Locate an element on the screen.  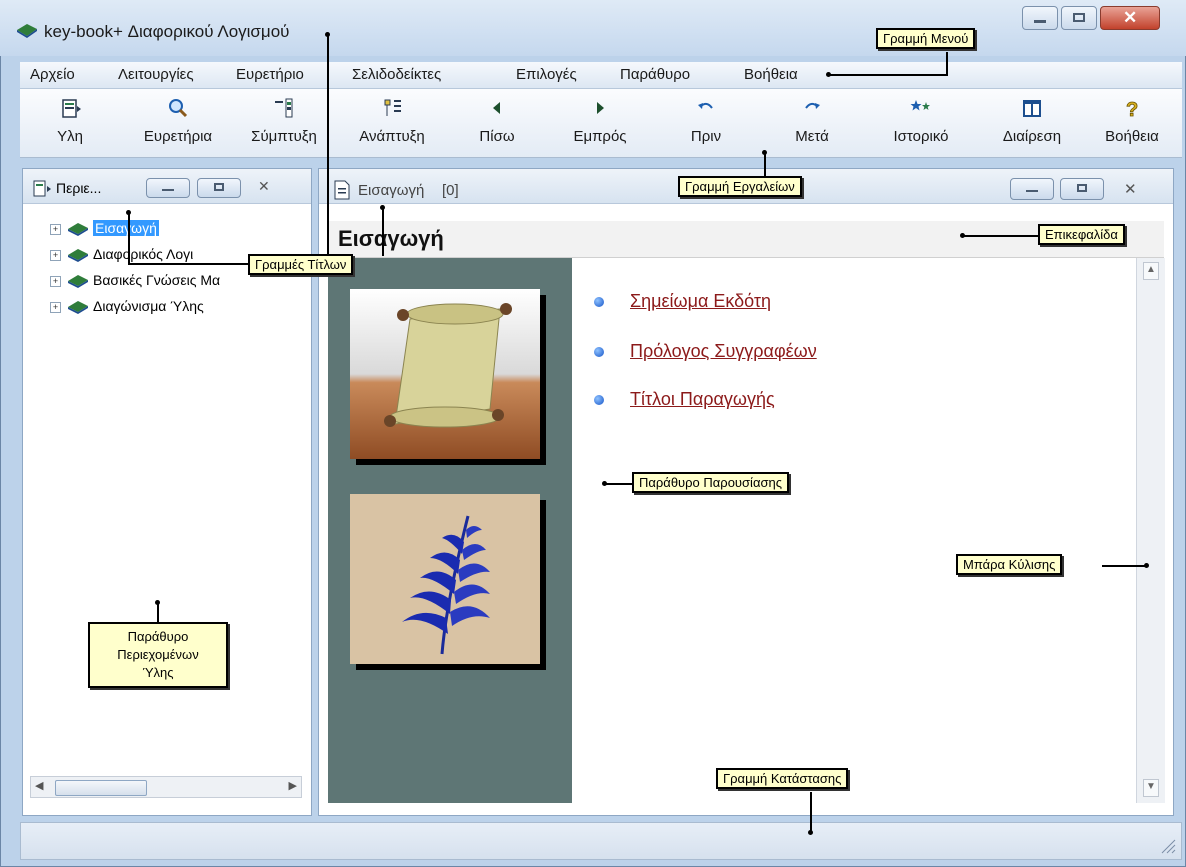
callout-contents-line3: Ύλης is located at coordinates (158, 672).